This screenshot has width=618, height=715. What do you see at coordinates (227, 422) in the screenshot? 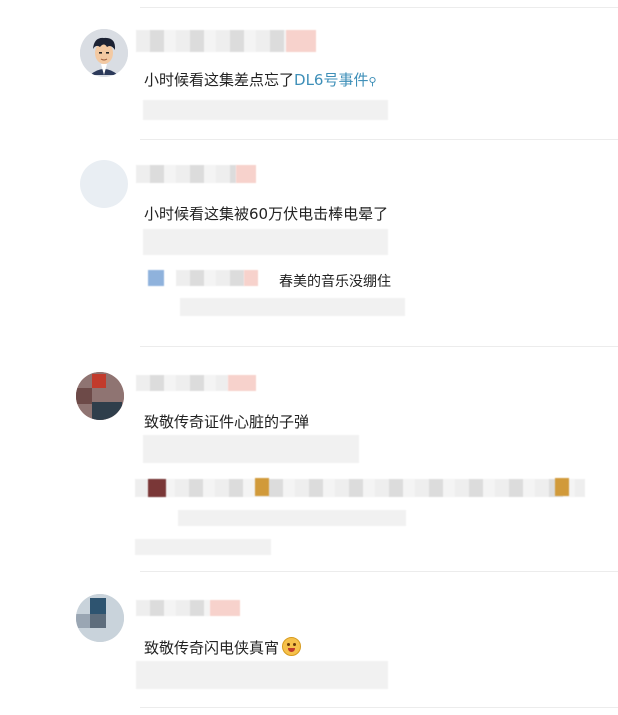
I see `comment-text: 致敬传奇证件心脏的子弹` at bounding box center [227, 422].